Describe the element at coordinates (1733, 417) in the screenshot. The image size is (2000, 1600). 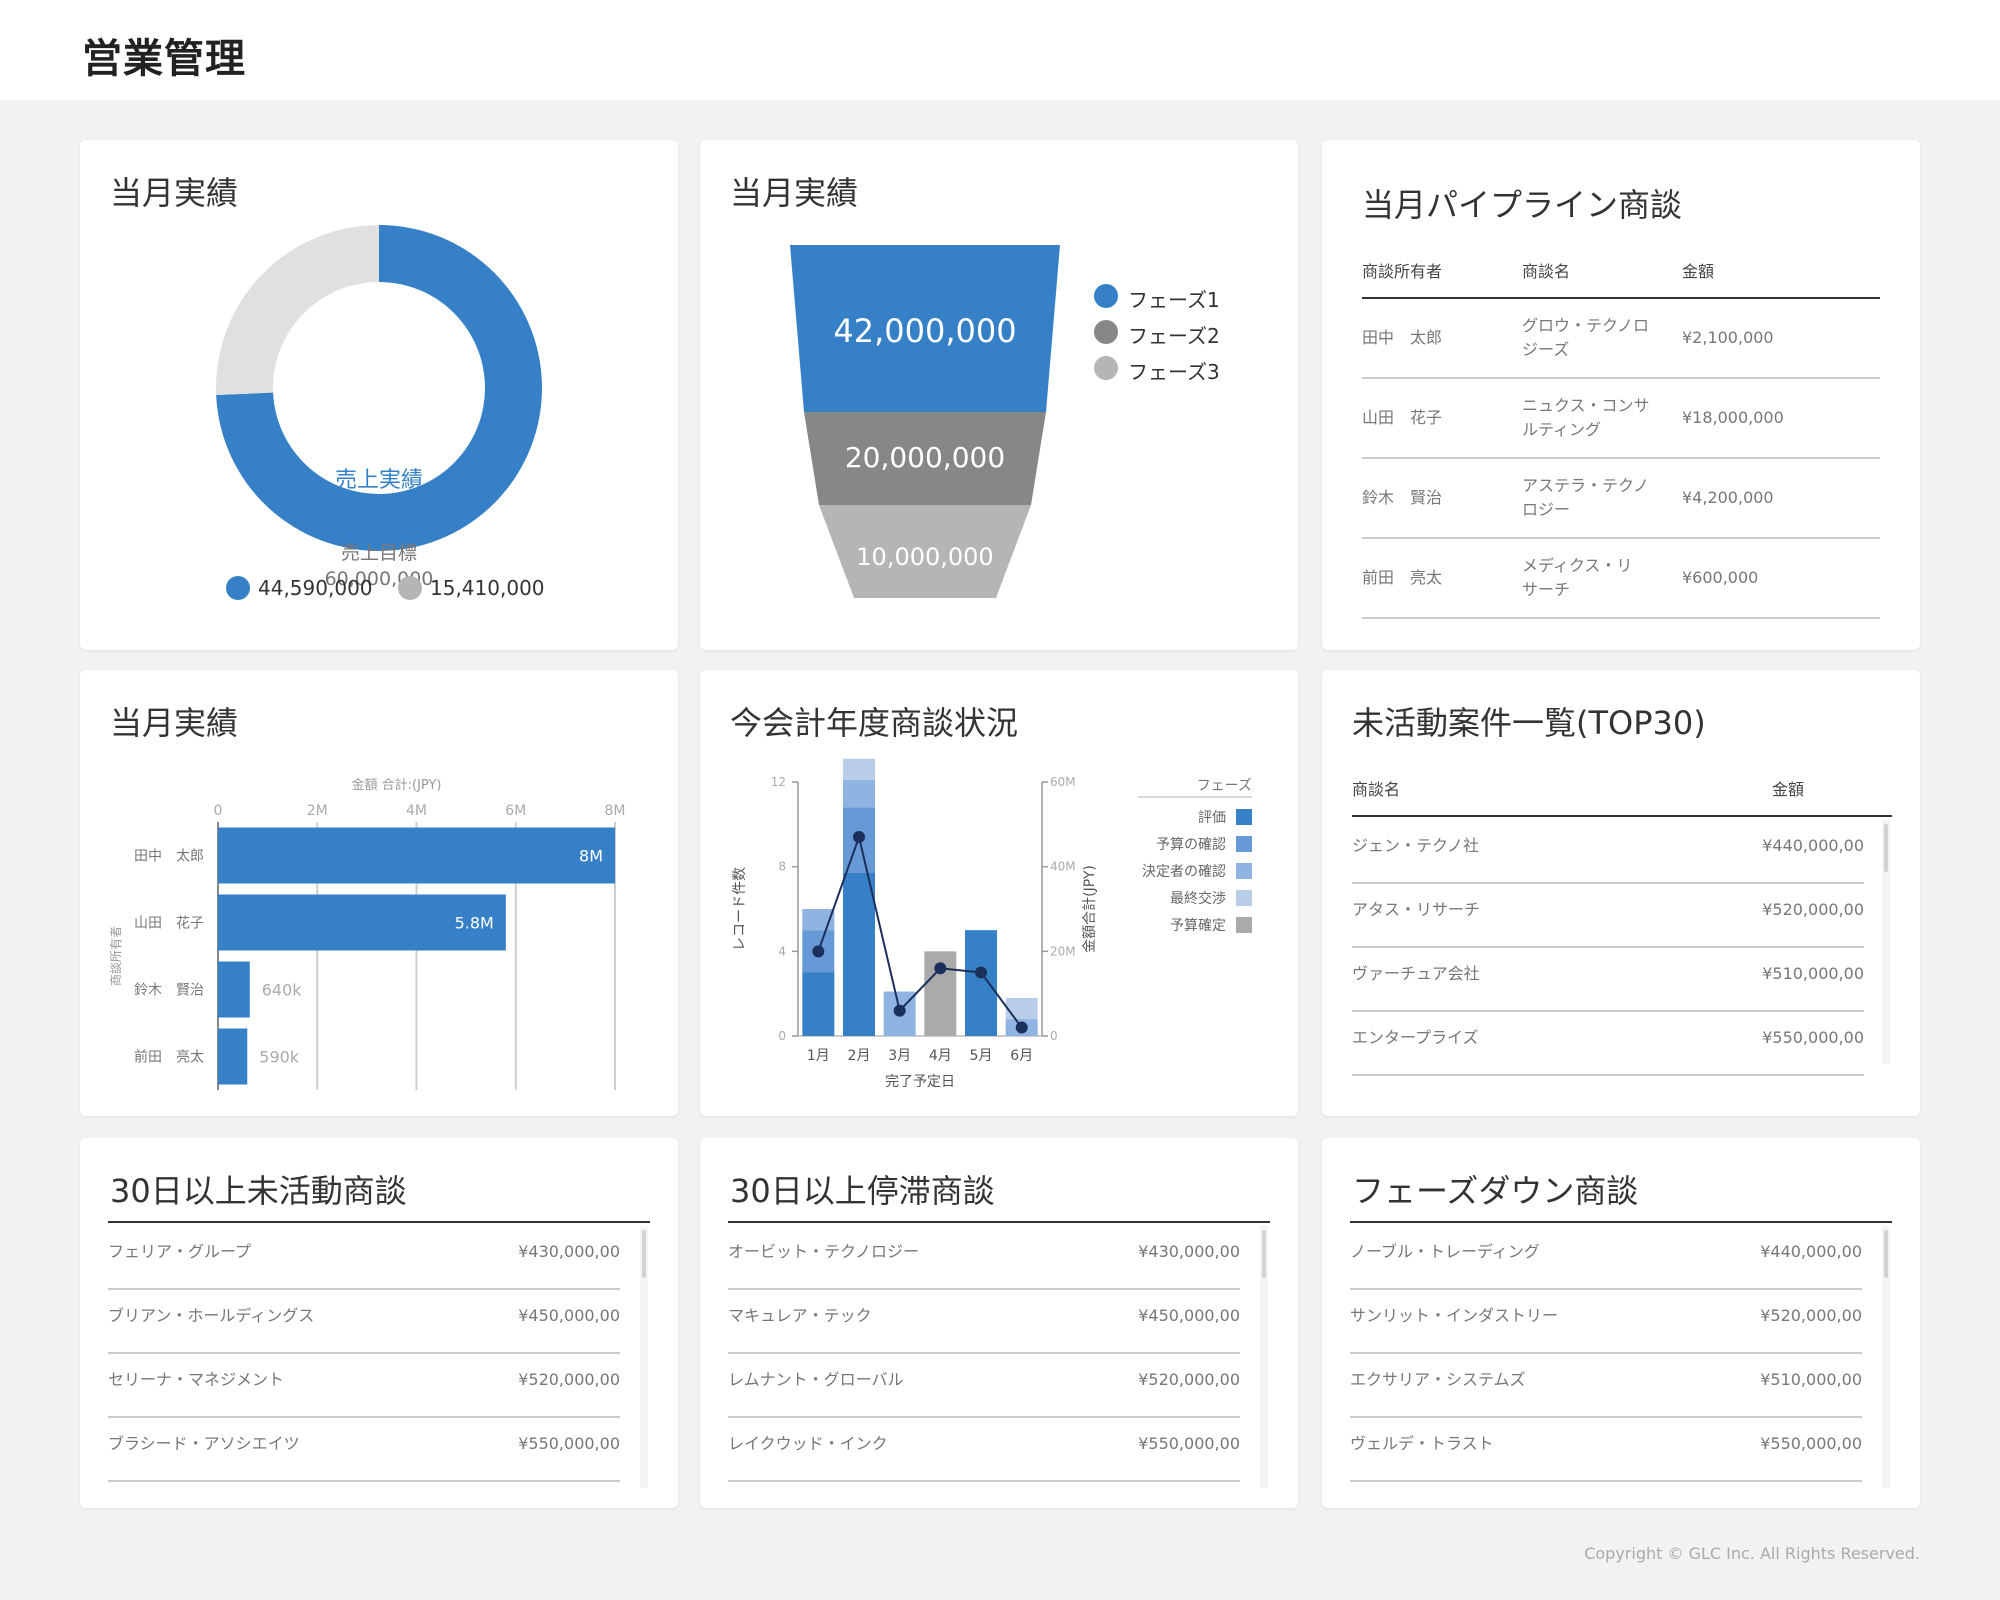
I see `cell-amount: ¥18,000,000` at that location.